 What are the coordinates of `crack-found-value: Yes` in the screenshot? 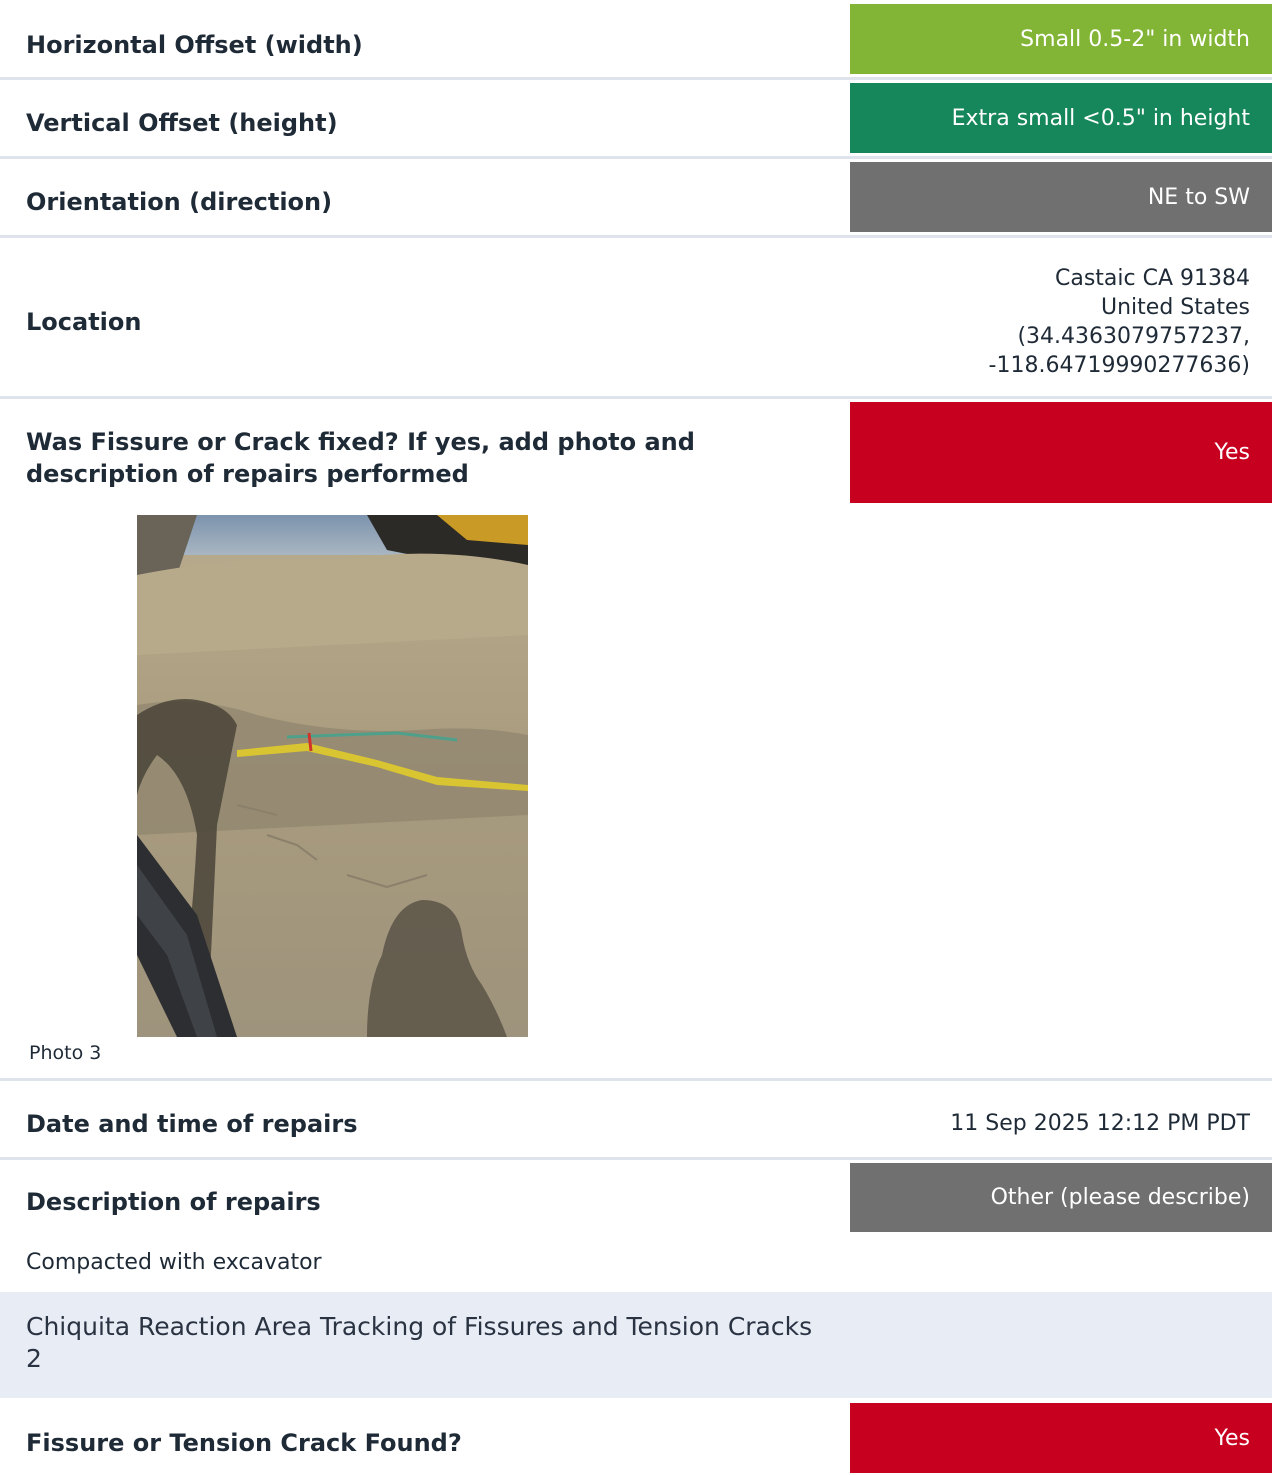 It's located at (1061, 1438).